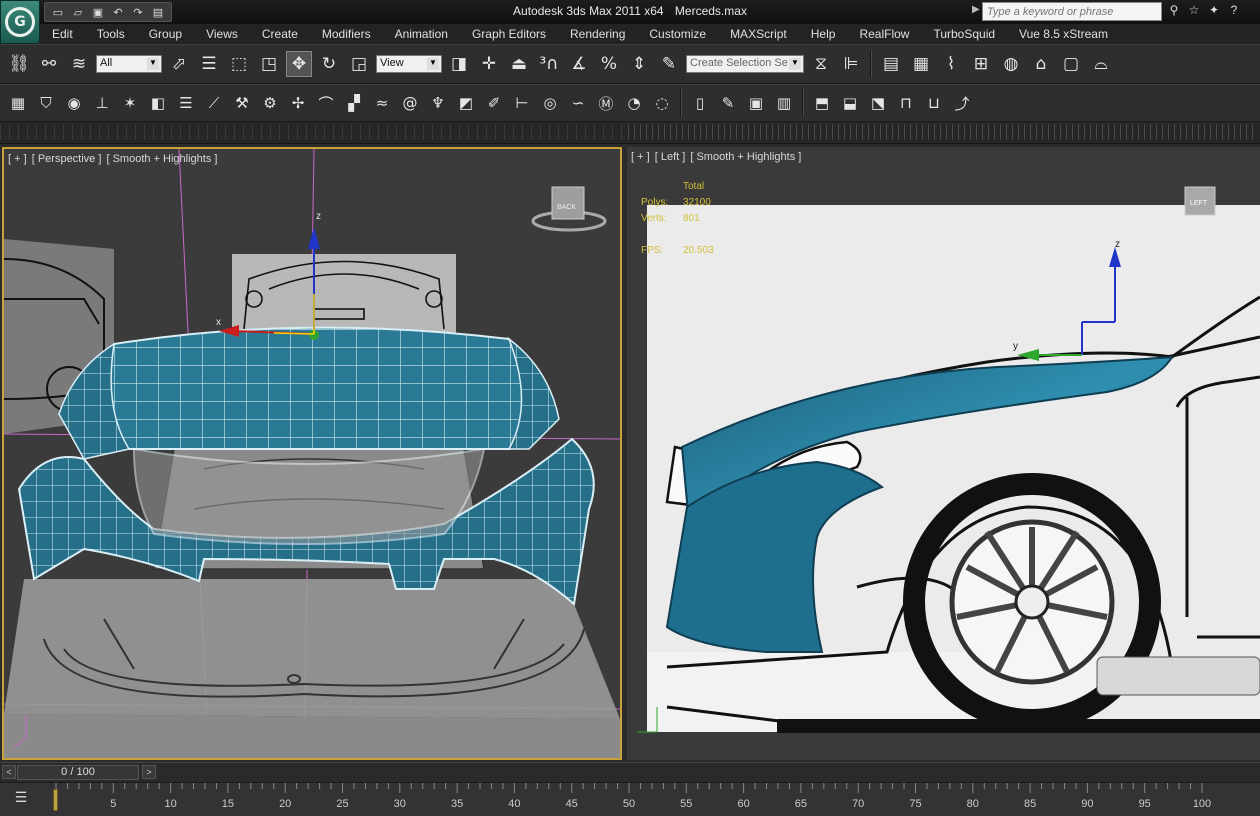 This screenshot has height=816, width=1260. What do you see at coordinates (62, 34) in the screenshot?
I see `menu-edit: Edit` at bounding box center [62, 34].